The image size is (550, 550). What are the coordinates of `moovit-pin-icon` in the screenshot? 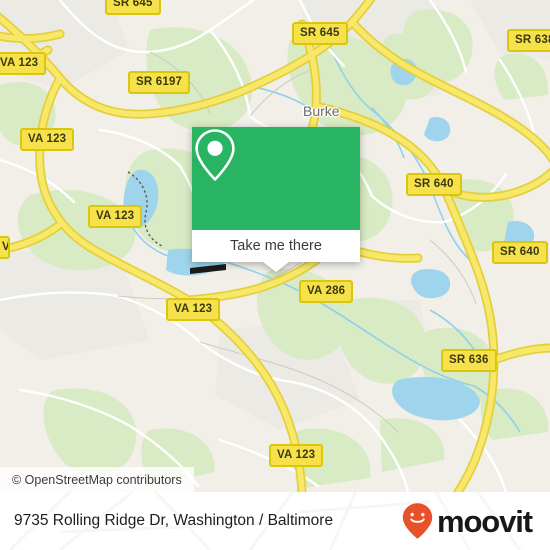 It's located at (417, 521).